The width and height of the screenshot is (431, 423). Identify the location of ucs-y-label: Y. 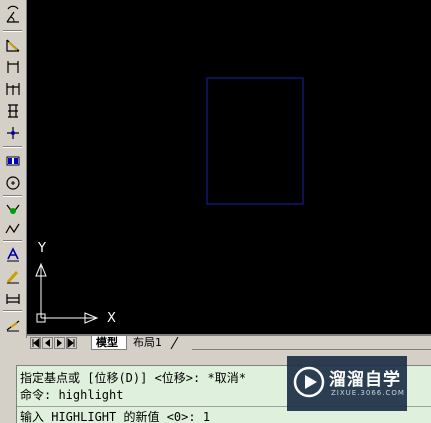
(42, 248).